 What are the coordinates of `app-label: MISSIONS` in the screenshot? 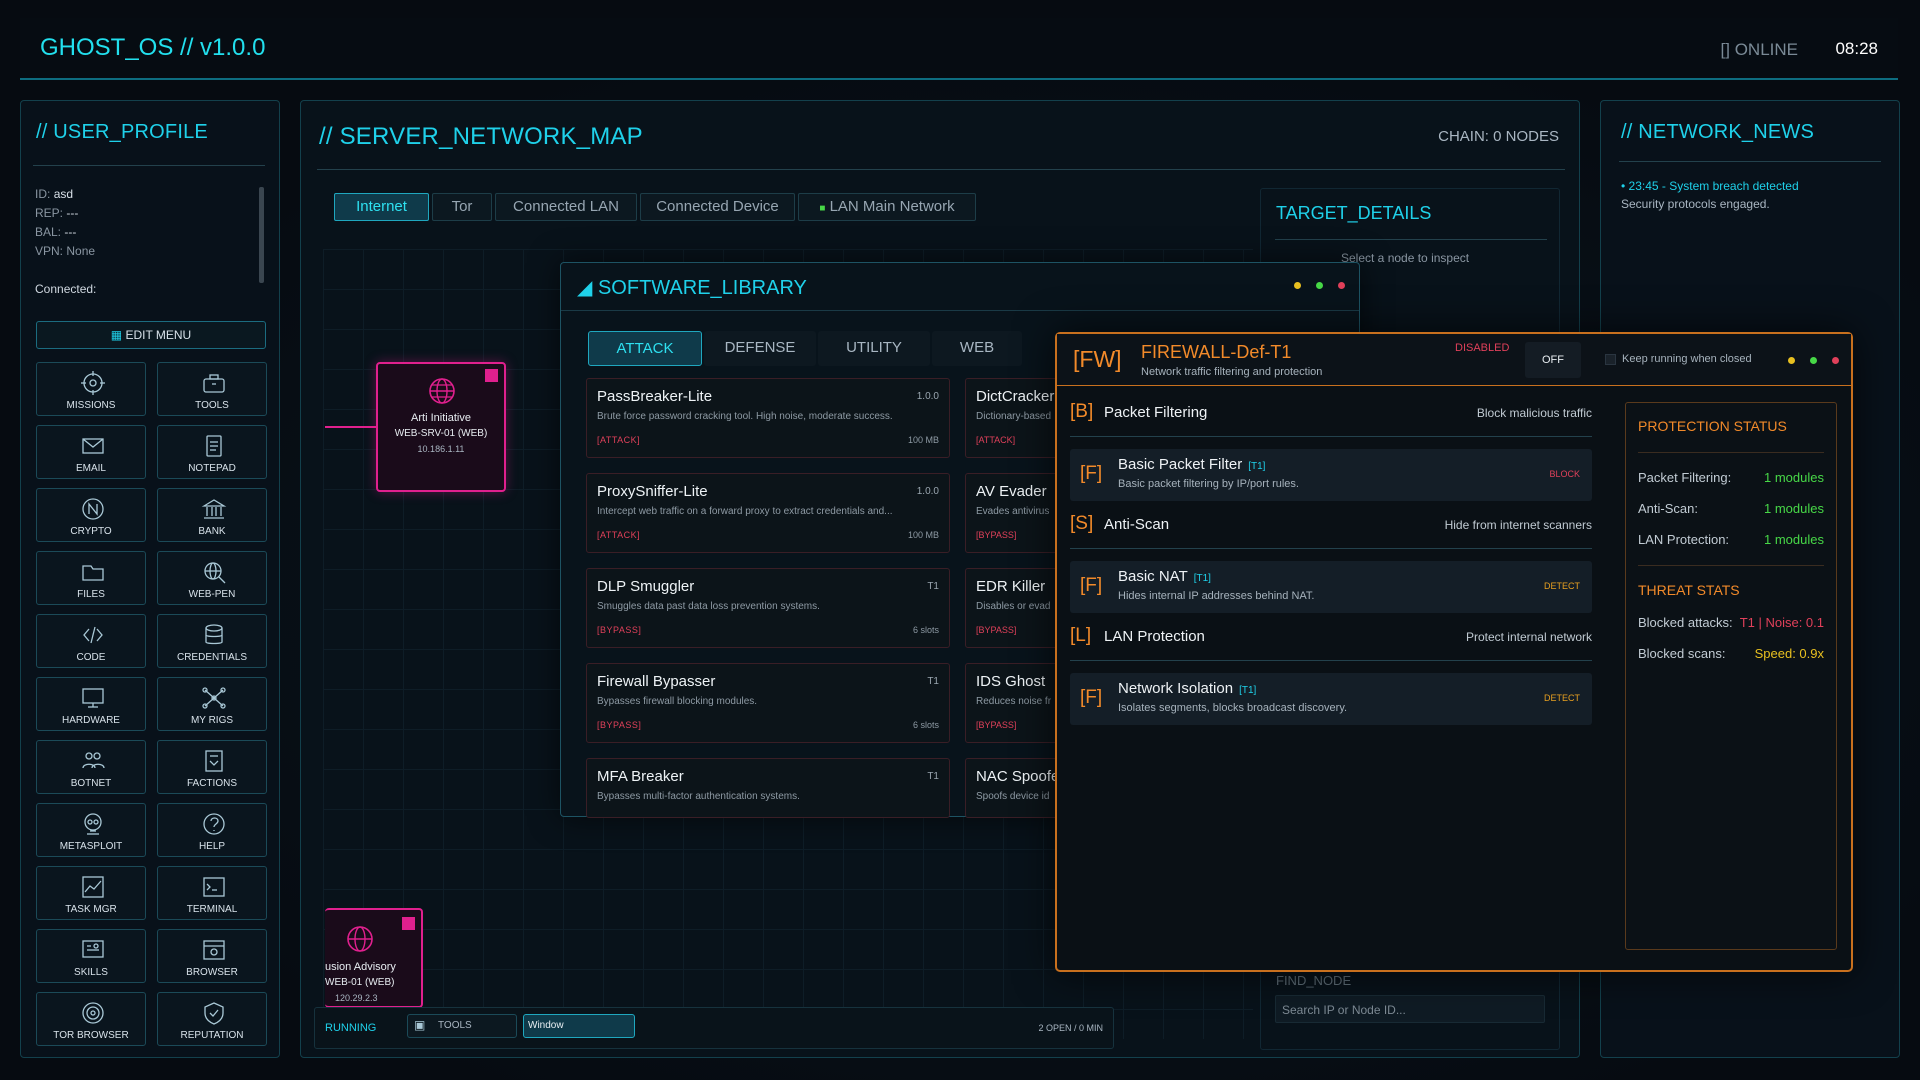 It's located at (91, 405).